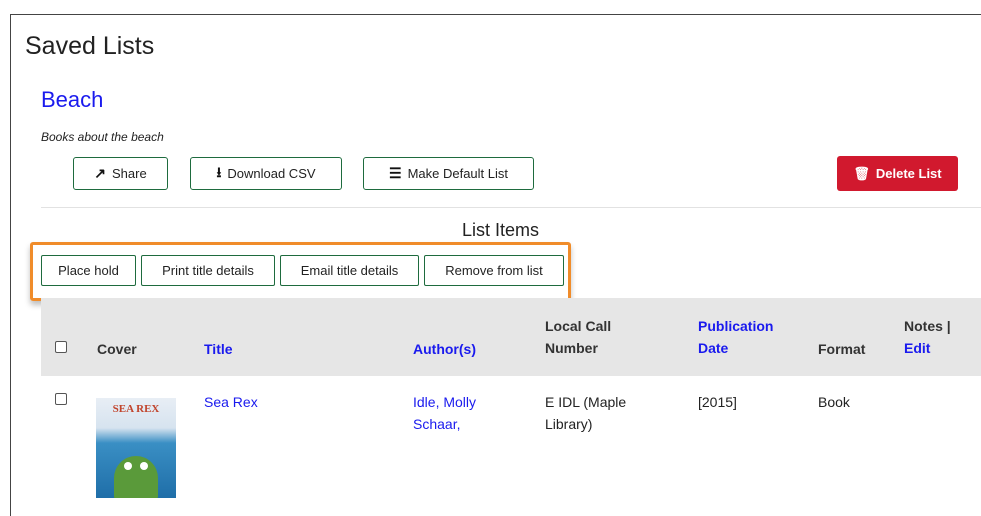  What do you see at coordinates (349, 270) in the screenshot?
I see `email-title-details-button: Email title details` at bounding box center [349, 270].